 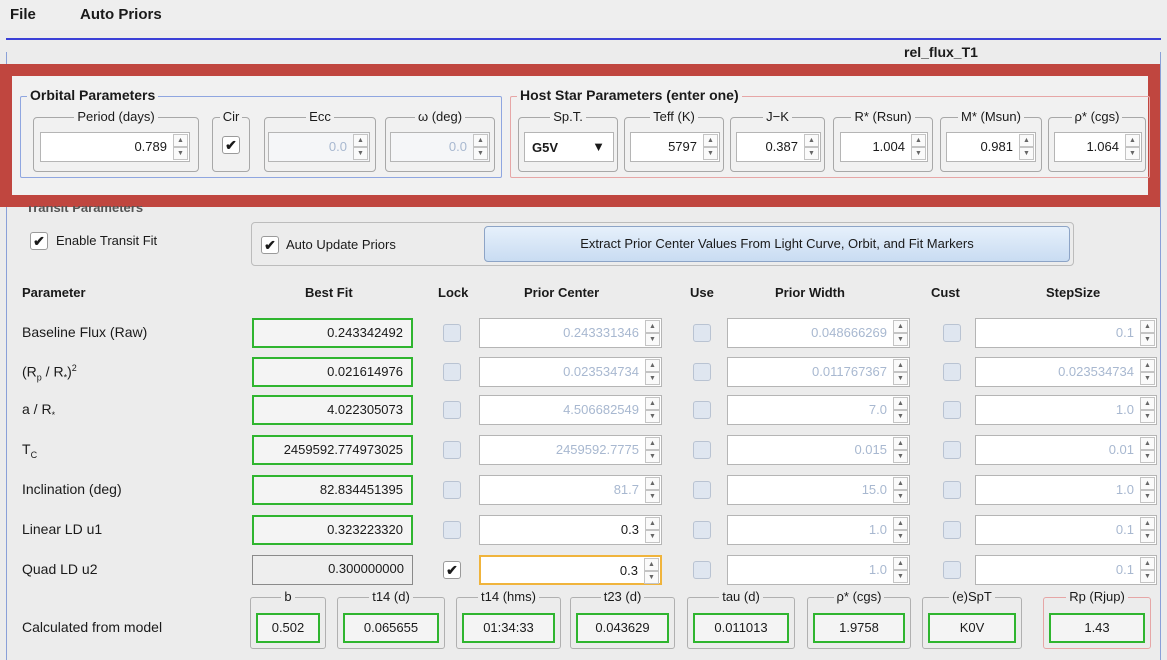 What do you see at coordinates (1066, 372) in the screenshot?
I see `step-size-spinner: 0.023534734 ▲ ▼` at bounding box center [1066, 372].